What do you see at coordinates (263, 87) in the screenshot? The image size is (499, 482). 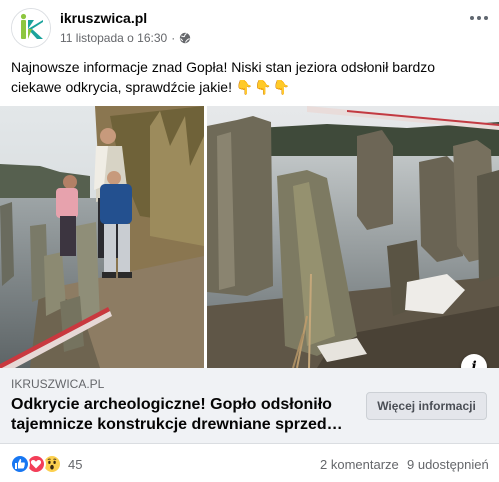 I see `pointing-down-emoji: 👇👇👇` at bounding box center [263, 87].